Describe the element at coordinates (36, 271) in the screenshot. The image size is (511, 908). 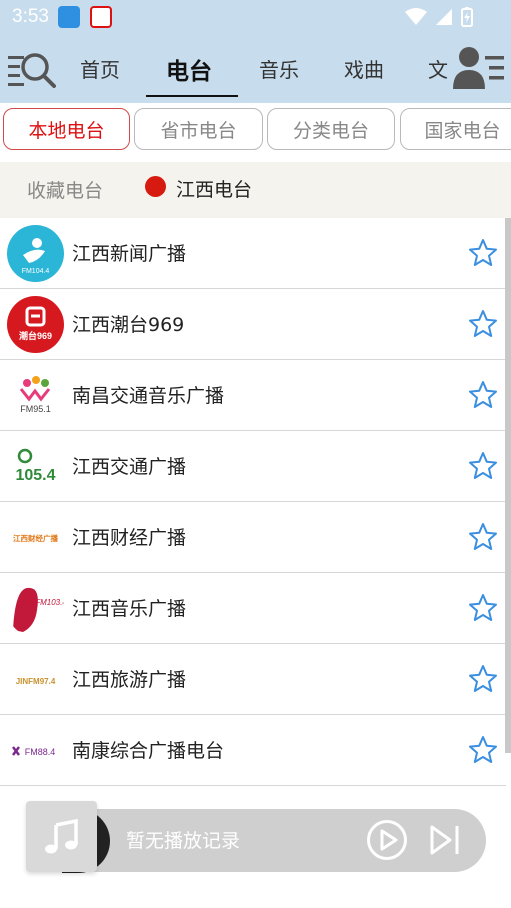
I see `svg-text: FM104.4` at that location.